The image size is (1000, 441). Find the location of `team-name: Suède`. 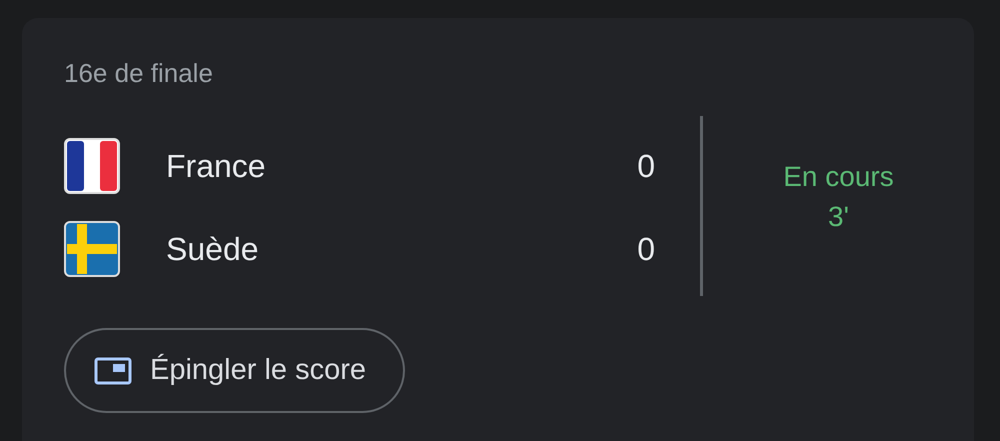

team-name: Suède is located at coordinates (213, 249).